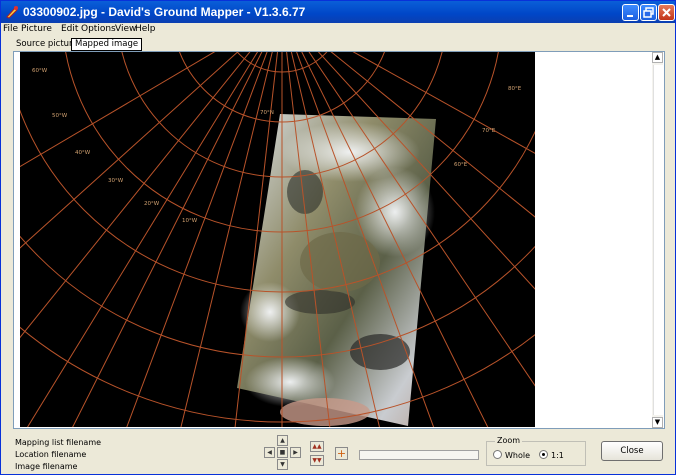 The image size is (676, 475). Describe the element at coordinates (267, 113) in the screenshot. I see `lat-label: 70°N` at that location.